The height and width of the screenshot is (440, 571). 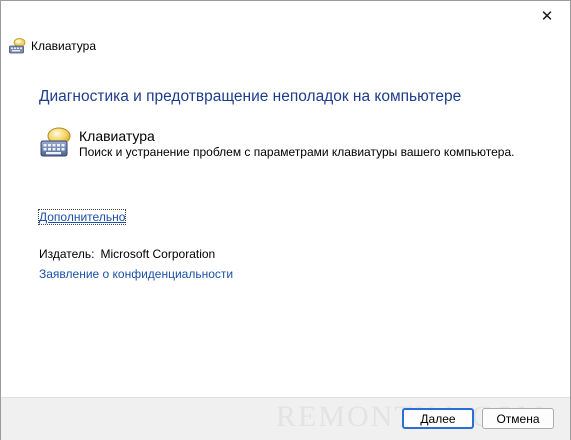 What do you see at coordinates (82, 217) in the screenshot?
I see `advanced-link: Дополнительно` at bounding box center [82, 217].